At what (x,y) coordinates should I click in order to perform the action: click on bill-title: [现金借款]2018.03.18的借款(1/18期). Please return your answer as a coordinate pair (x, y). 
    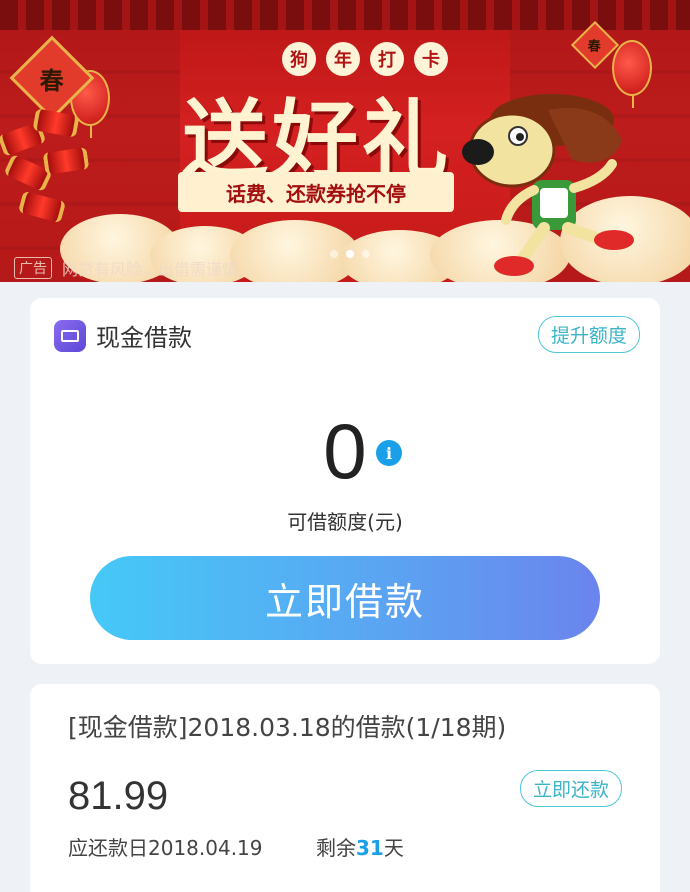
    Looking at the image, I should click on (287, 727).